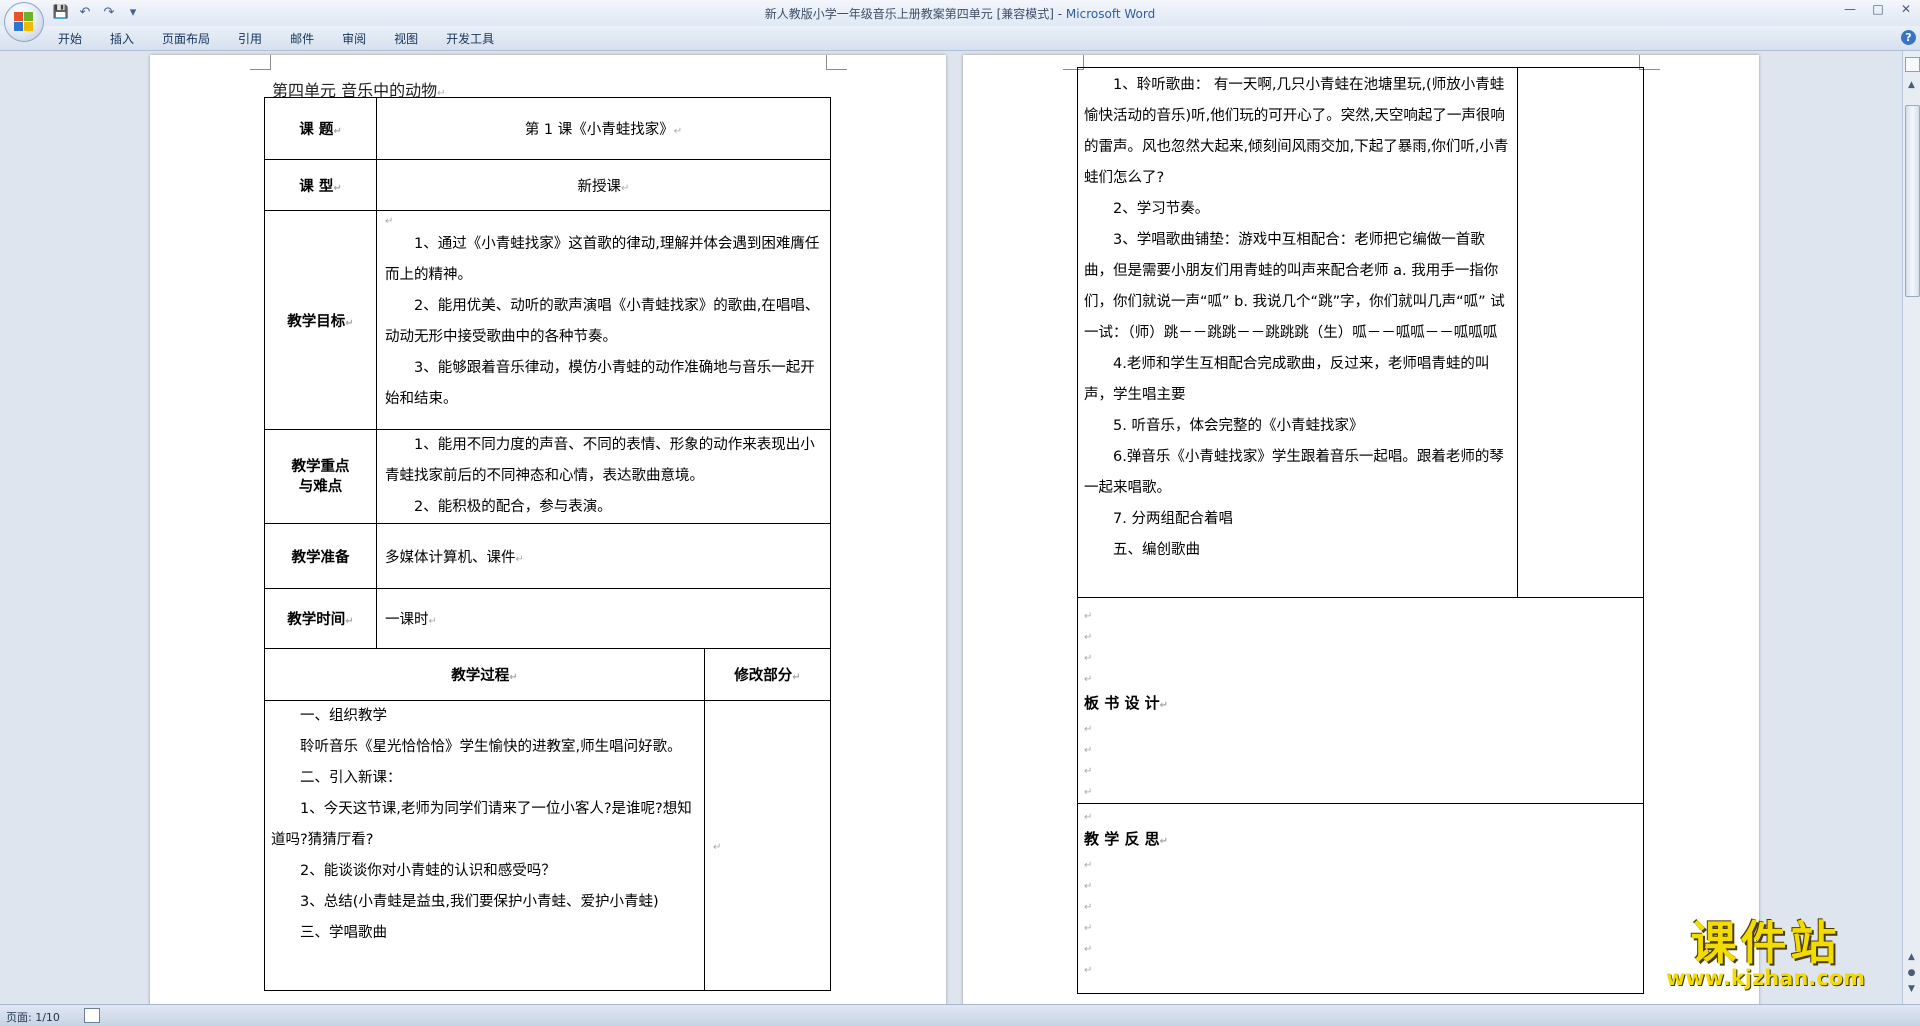 The image size is (1920, 1026). I want to click on window-controls: — □ ✕, so click(1878, 9).